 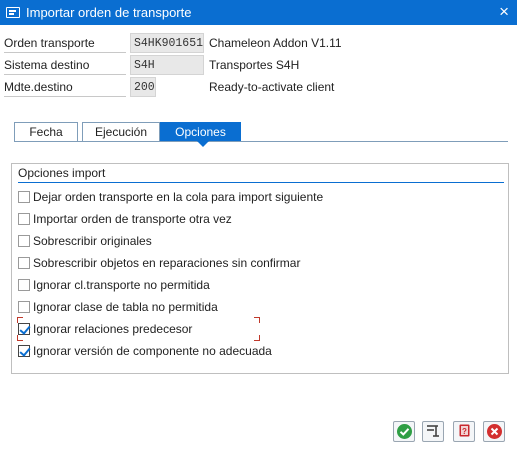 I want to click on field-row-target-system: Sistema destino S4H Transportes S4H, so click(x=258, y=65).